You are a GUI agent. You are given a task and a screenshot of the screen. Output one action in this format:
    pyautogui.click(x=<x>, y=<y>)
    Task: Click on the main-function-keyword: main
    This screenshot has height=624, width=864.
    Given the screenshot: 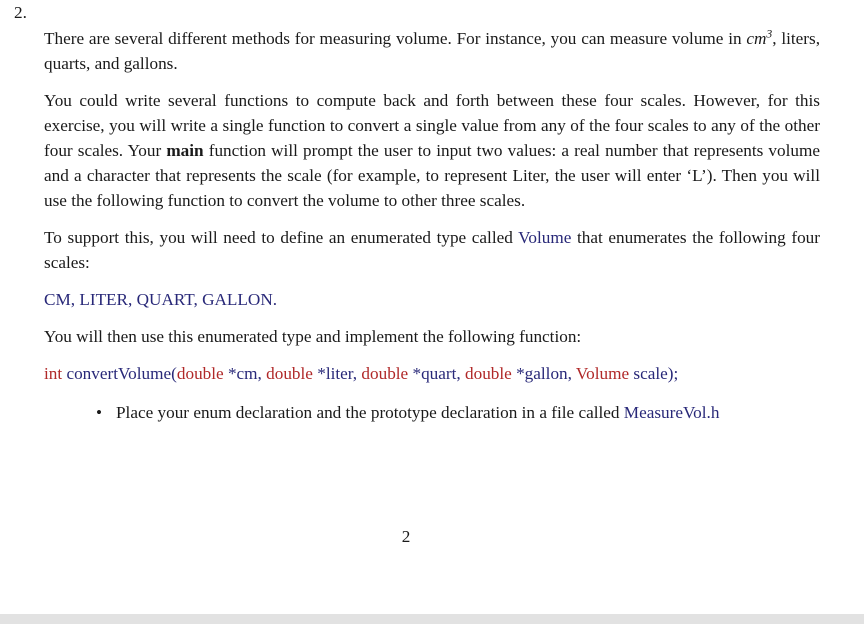 What is the action you would take?
    pyautogui.click(x=185, y=150)
    